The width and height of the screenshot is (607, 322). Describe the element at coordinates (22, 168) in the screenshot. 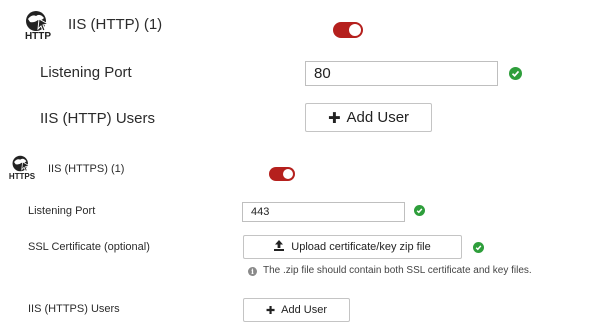

I see `globe-cursor-icon: HTTPS` at that location.